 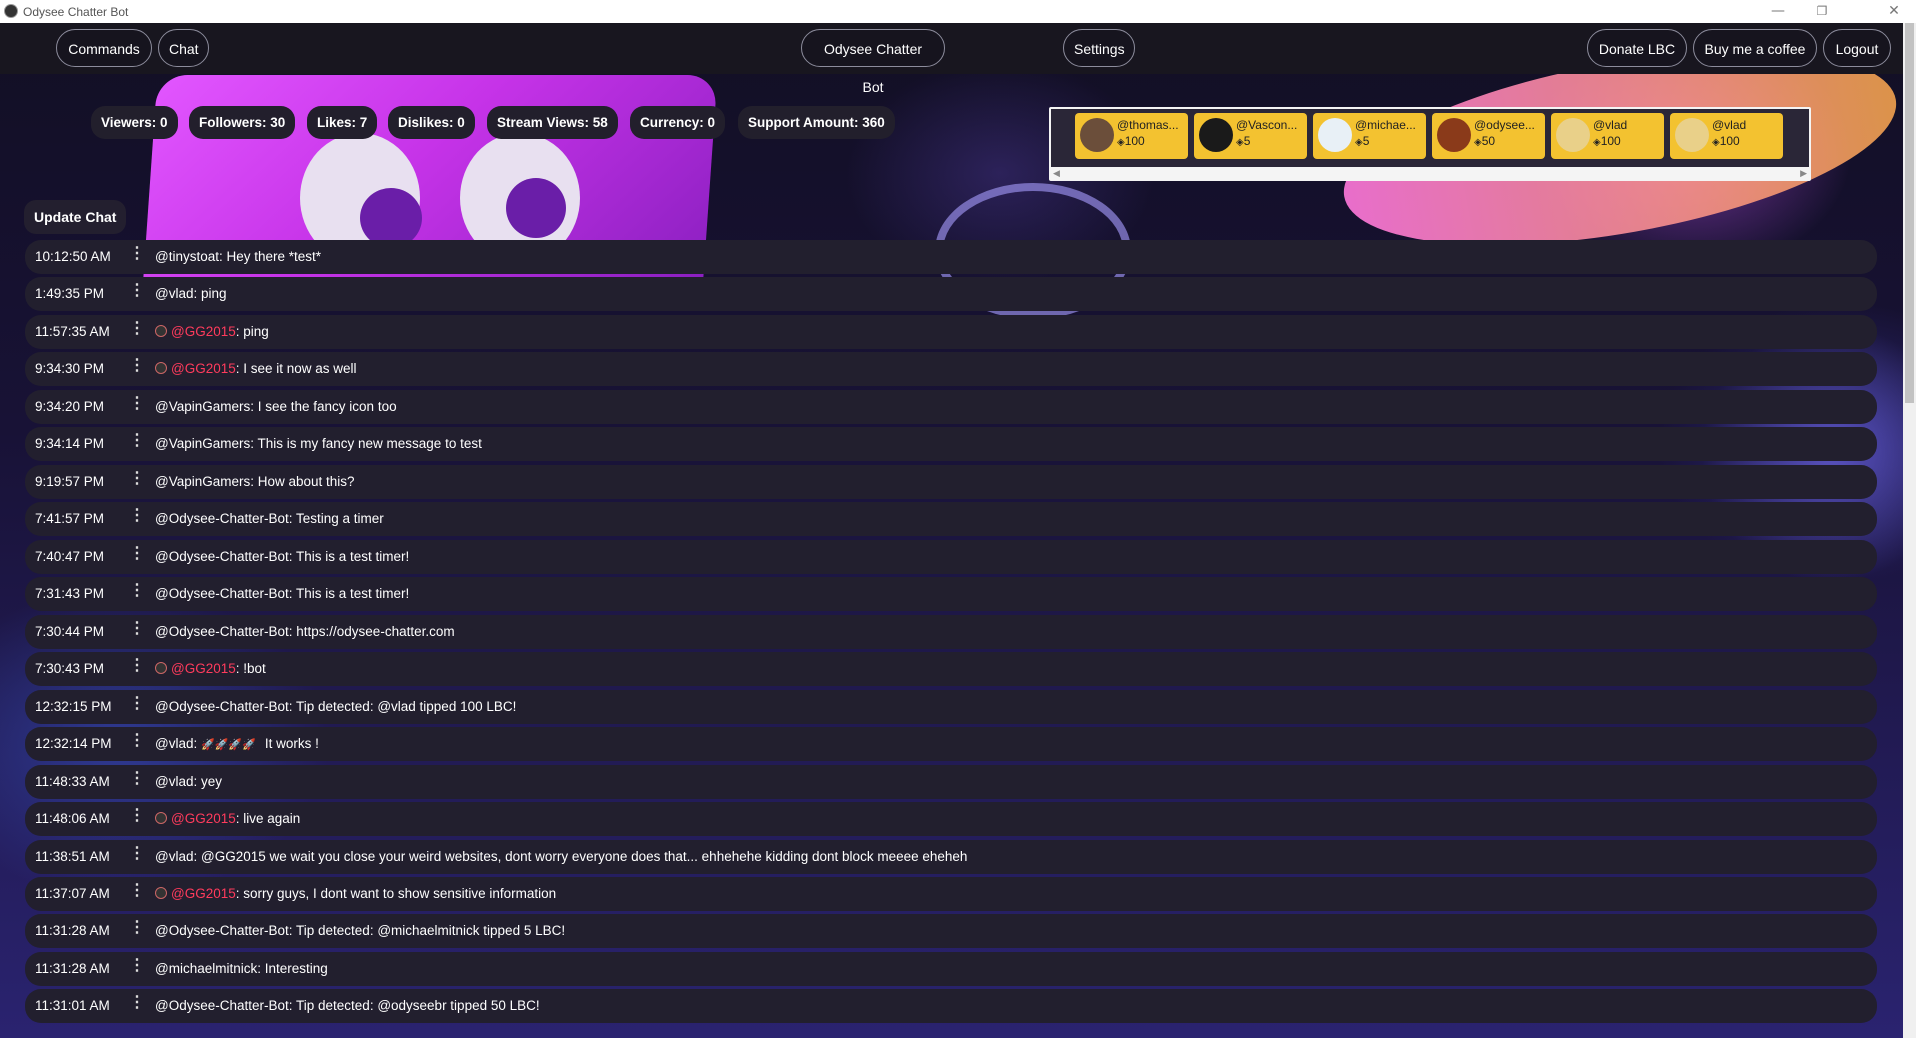 What do you see at coordinates (1430, 174) in the screenshot?
I see `tips-horizontal-scrollbar: ◀ ▶` at bounding box center [1430, 174].